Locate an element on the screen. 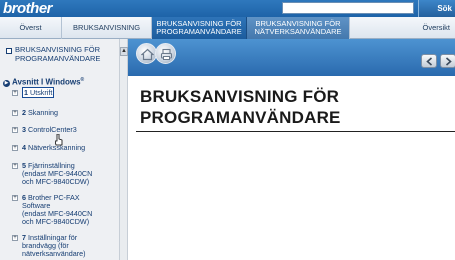  sidebar-item-printing: + 1 Utskrift is located at coordinates (65, 92).